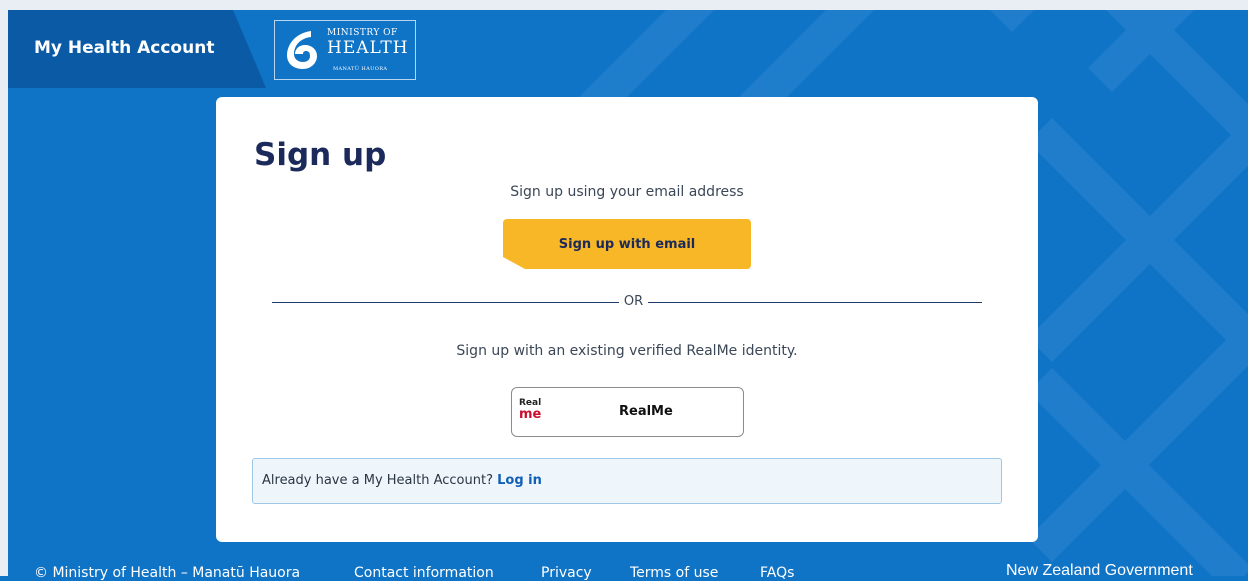 Image resolution: width=1248 pixels, height=581 pixels. I want to click on login-notice: Already have a My Health Account? Log in, so click(627, 481).